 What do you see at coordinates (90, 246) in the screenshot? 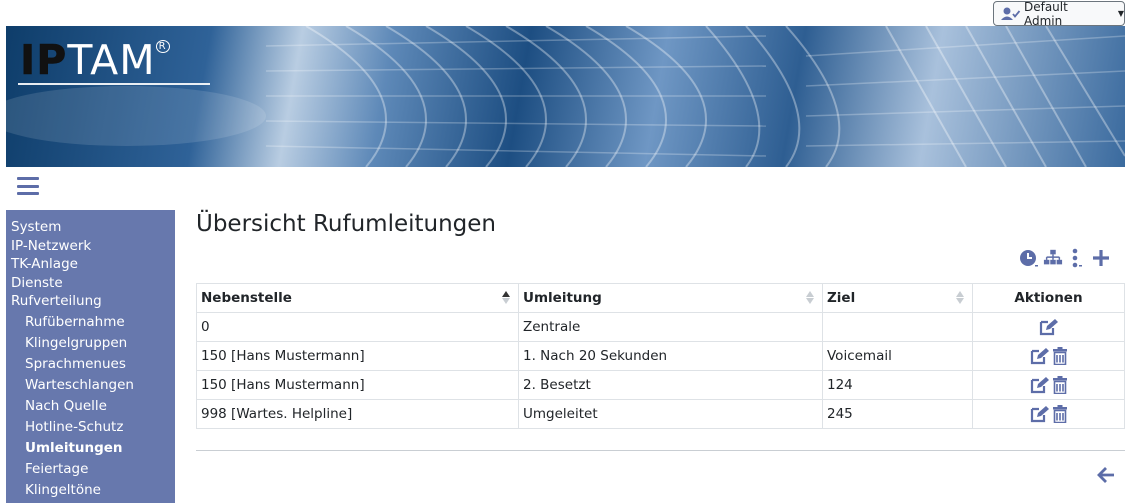
I see `sidebar-item-ip-netzwerk: IP-Netzwerk` at bounding box center [90, 246].